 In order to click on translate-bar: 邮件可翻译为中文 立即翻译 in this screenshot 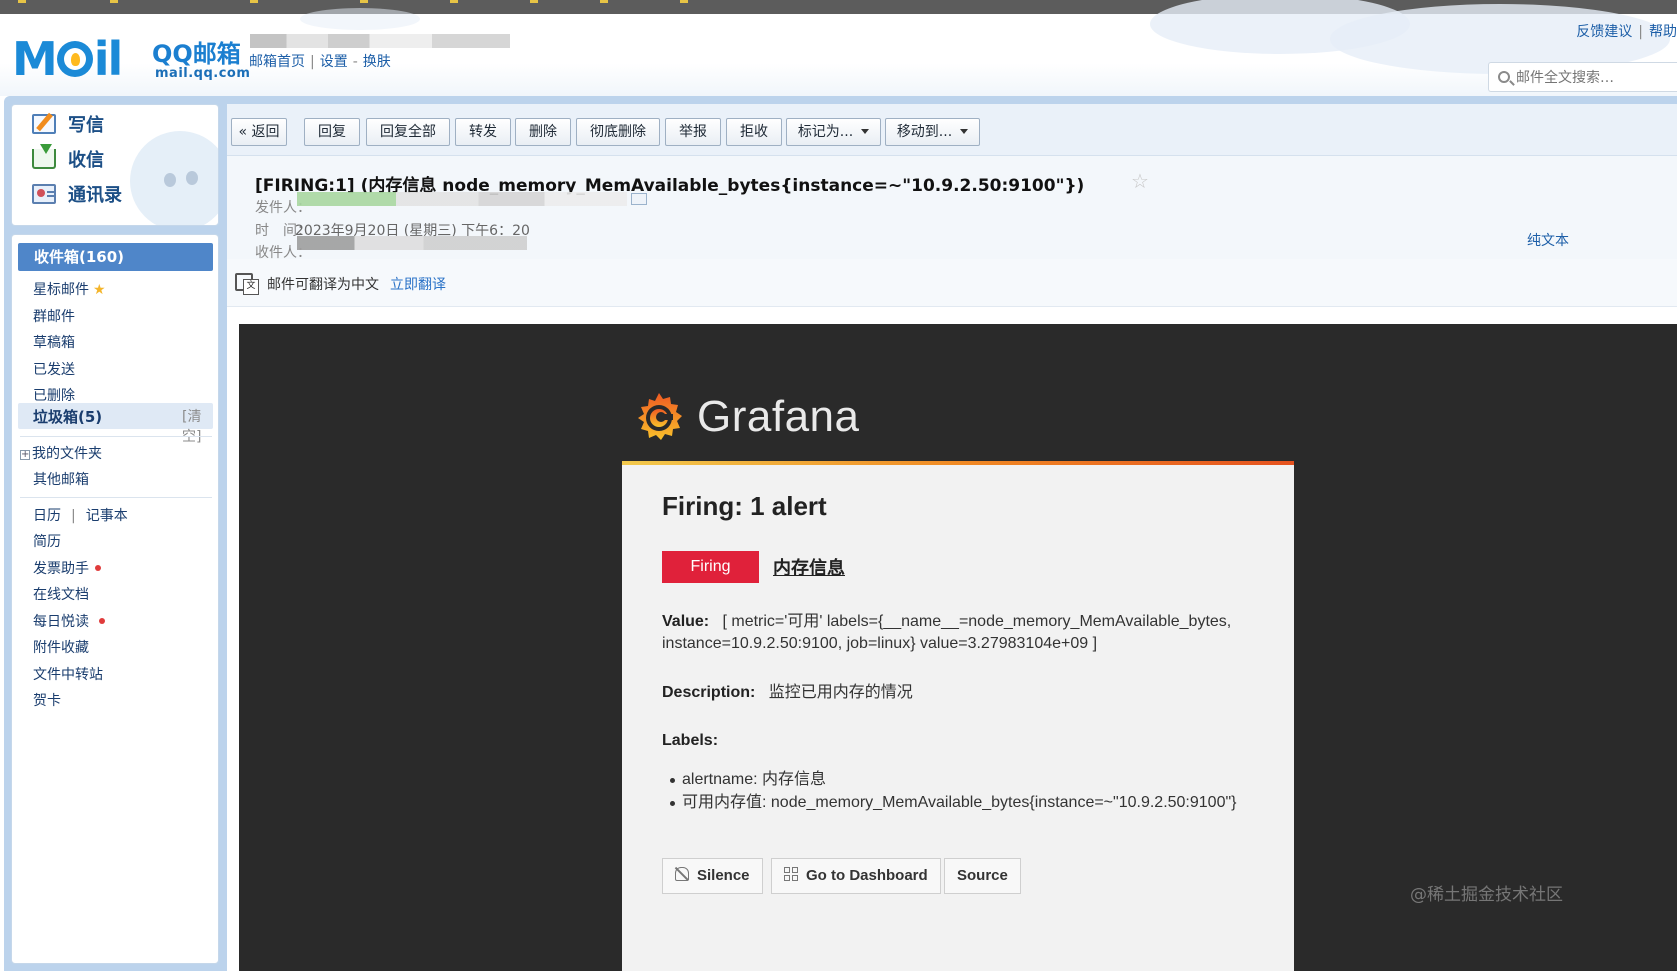, I will do `click(952, 283)`.